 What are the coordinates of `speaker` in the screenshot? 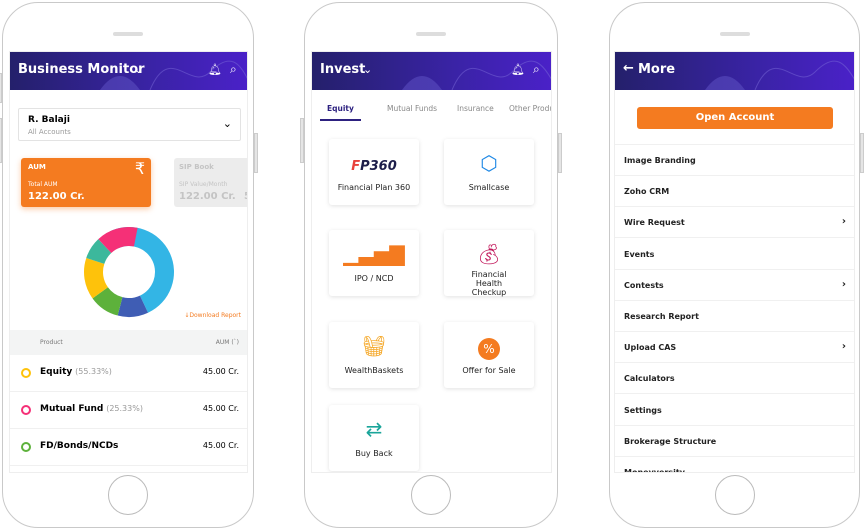 It's located at (431, 34).